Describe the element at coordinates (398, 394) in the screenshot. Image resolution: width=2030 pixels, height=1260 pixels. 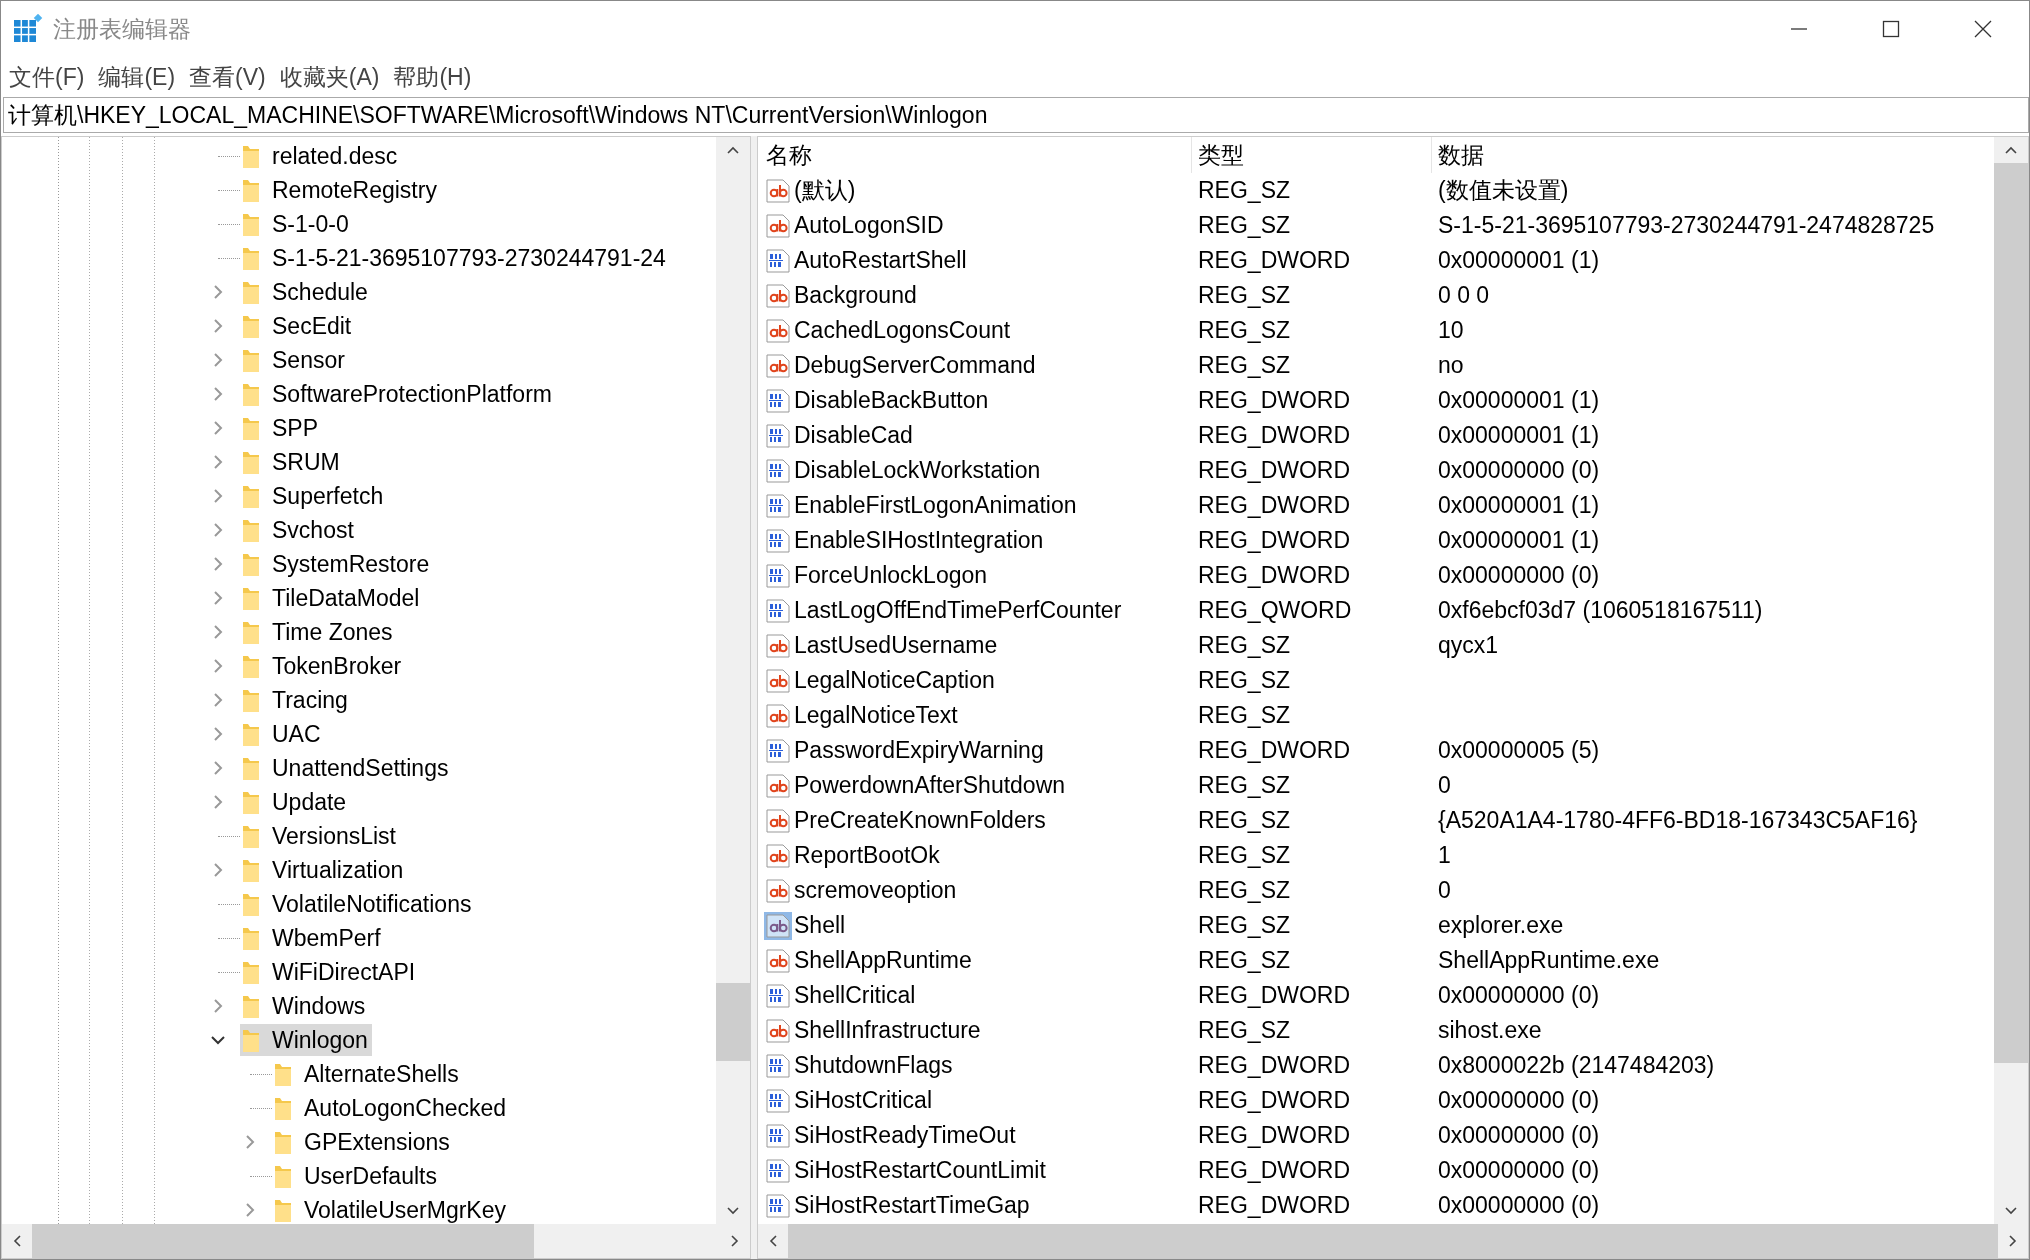
I see `tree-item: SoftwareProtectionPlatform` at that location.